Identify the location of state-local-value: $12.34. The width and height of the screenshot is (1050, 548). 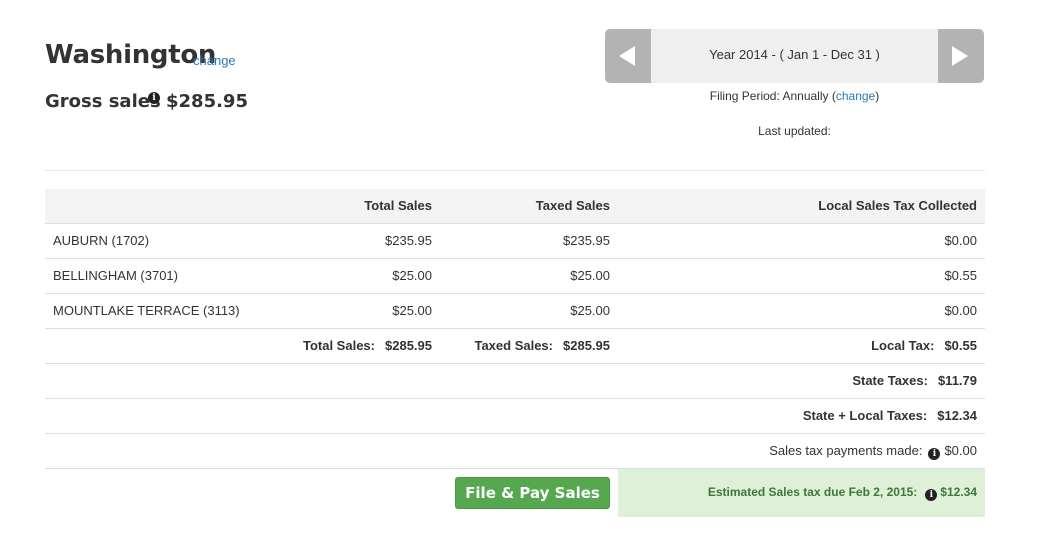
(957, 415).